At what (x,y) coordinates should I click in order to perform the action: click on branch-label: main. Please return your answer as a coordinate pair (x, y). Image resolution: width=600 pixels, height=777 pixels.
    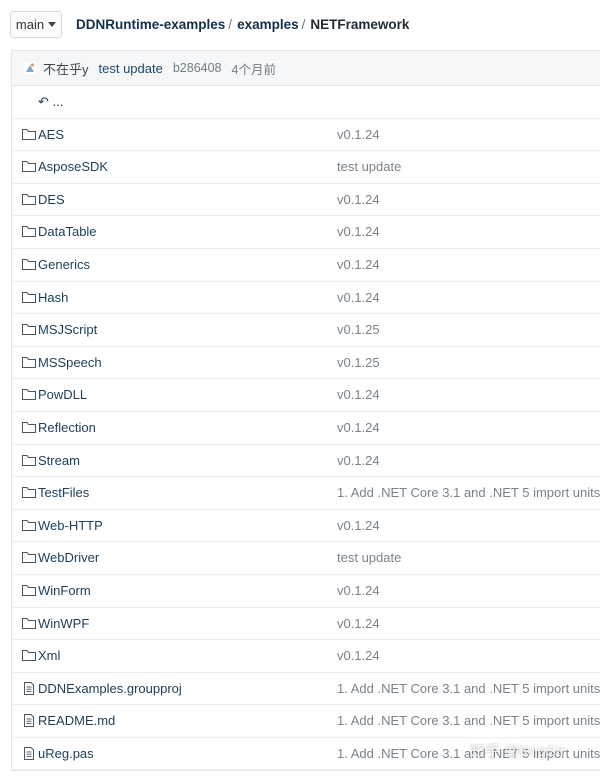
    Looking at the image, I should click on (30, 24).